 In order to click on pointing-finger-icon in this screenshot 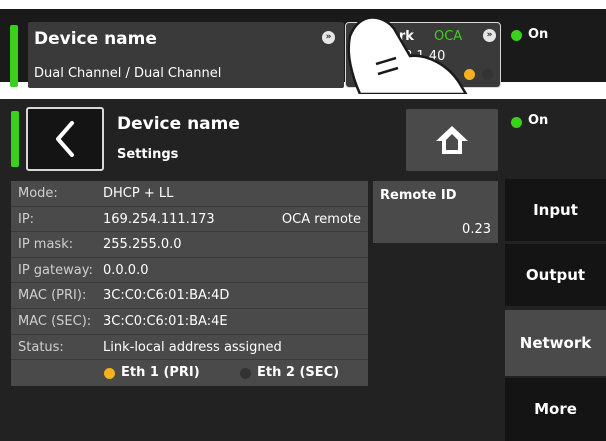, I will do `click(407, 56)`.